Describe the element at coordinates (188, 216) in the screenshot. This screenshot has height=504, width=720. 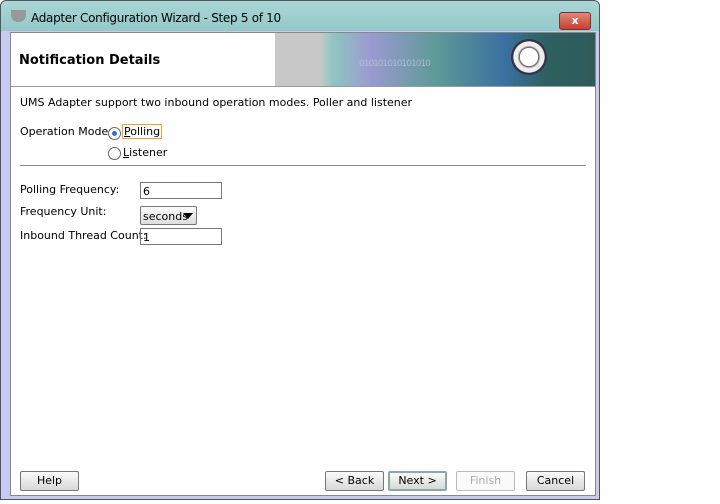
I see `dropdown-arrow-icon` at that location.